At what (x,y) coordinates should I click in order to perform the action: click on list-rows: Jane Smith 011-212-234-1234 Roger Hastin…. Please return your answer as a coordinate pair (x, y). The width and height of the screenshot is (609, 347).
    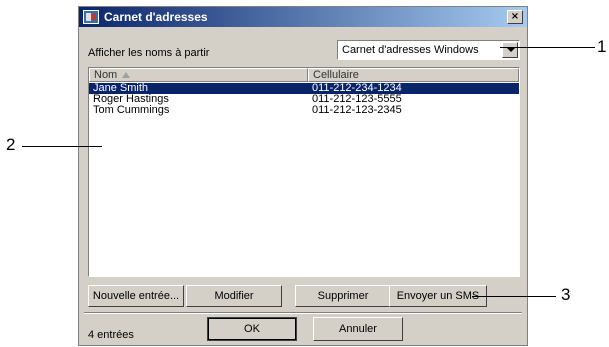
    Looking at the image, I should click on (304, 99).